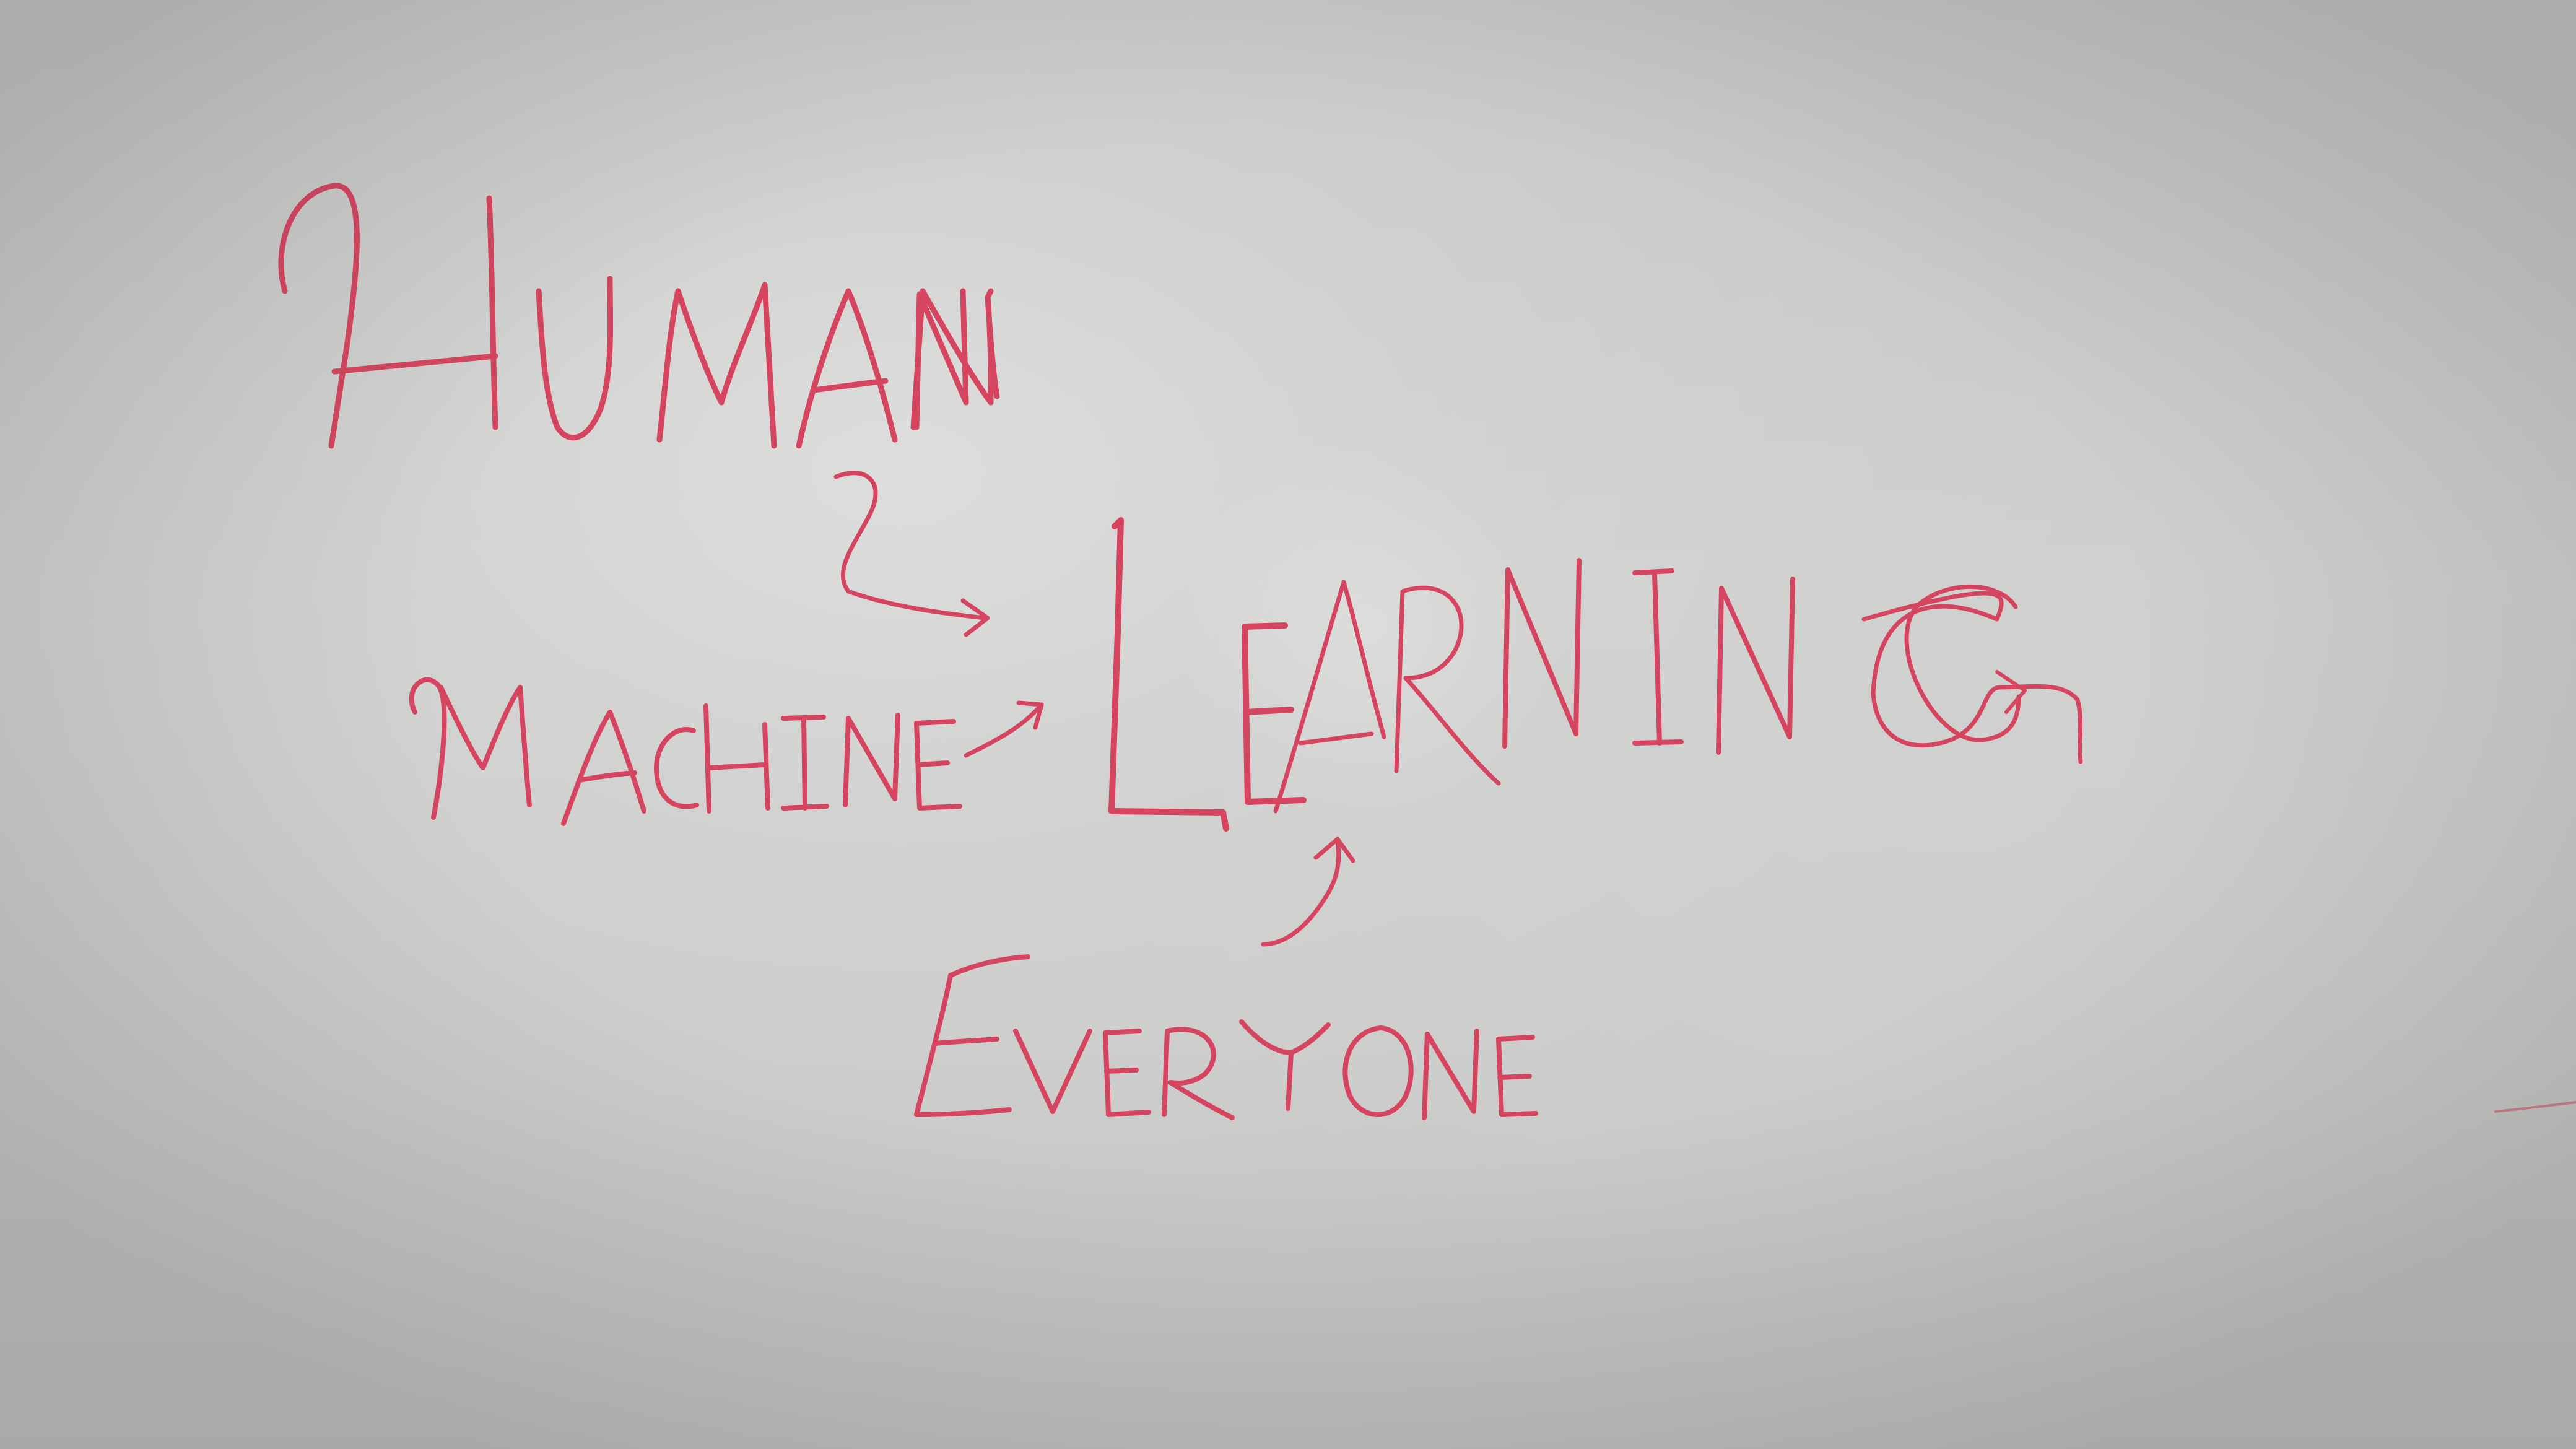 This screenshot has height=1449, width=2576. Describe the element at coordinates (1004, 729) in the screenshot. I see `arrow-machine-to-learning` at that location.